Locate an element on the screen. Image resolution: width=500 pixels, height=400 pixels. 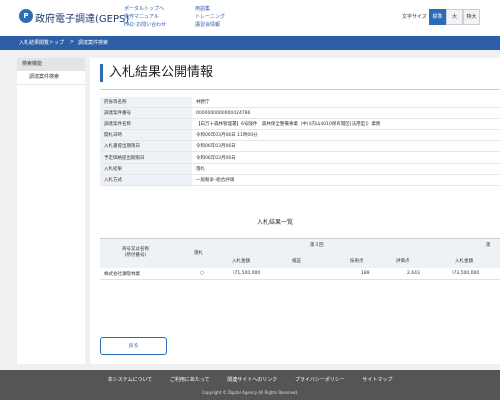
info-value: 一般競争･総合評価 is located at coordinates (346, 180).